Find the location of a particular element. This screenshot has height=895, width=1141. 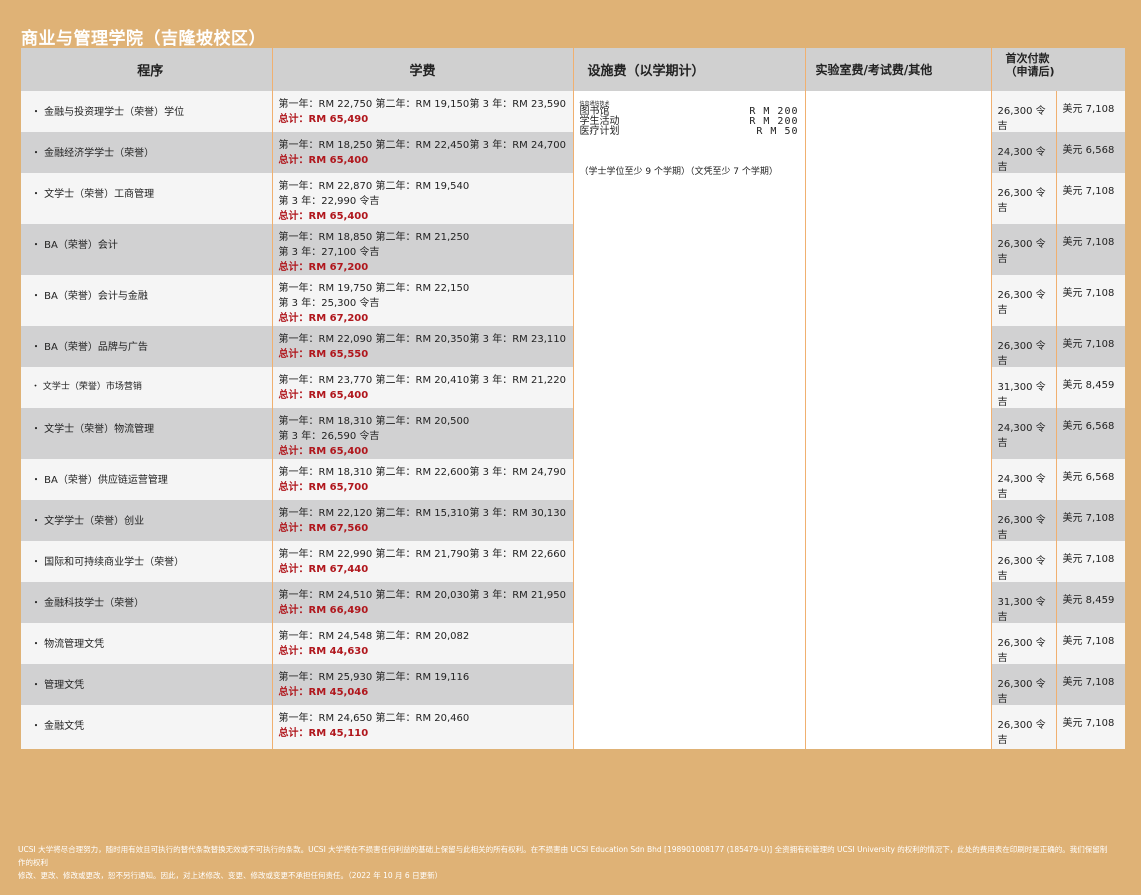

total-fee: 总计：RM 67,440 is located at coordinates (323, 569).